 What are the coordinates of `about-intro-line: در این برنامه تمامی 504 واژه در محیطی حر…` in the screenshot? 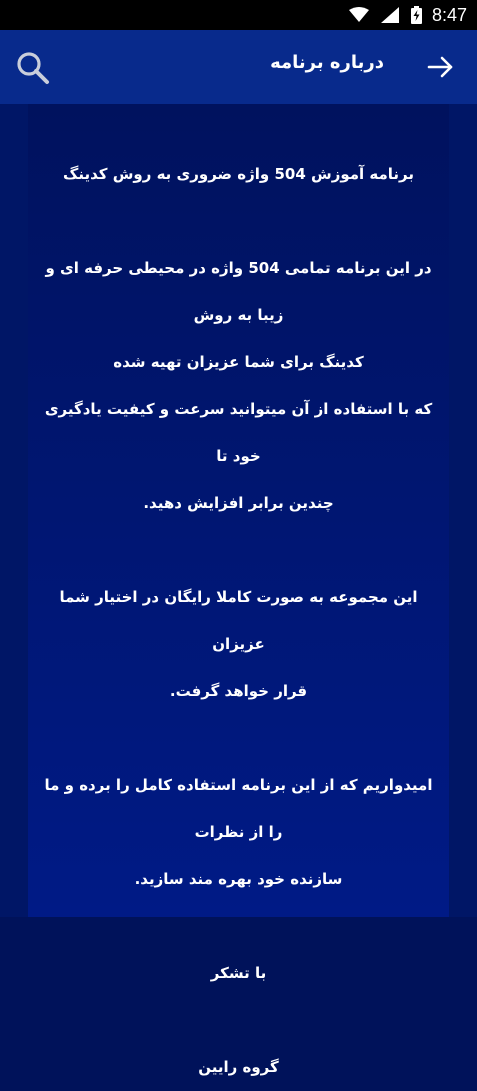 It's located at (238, 291).